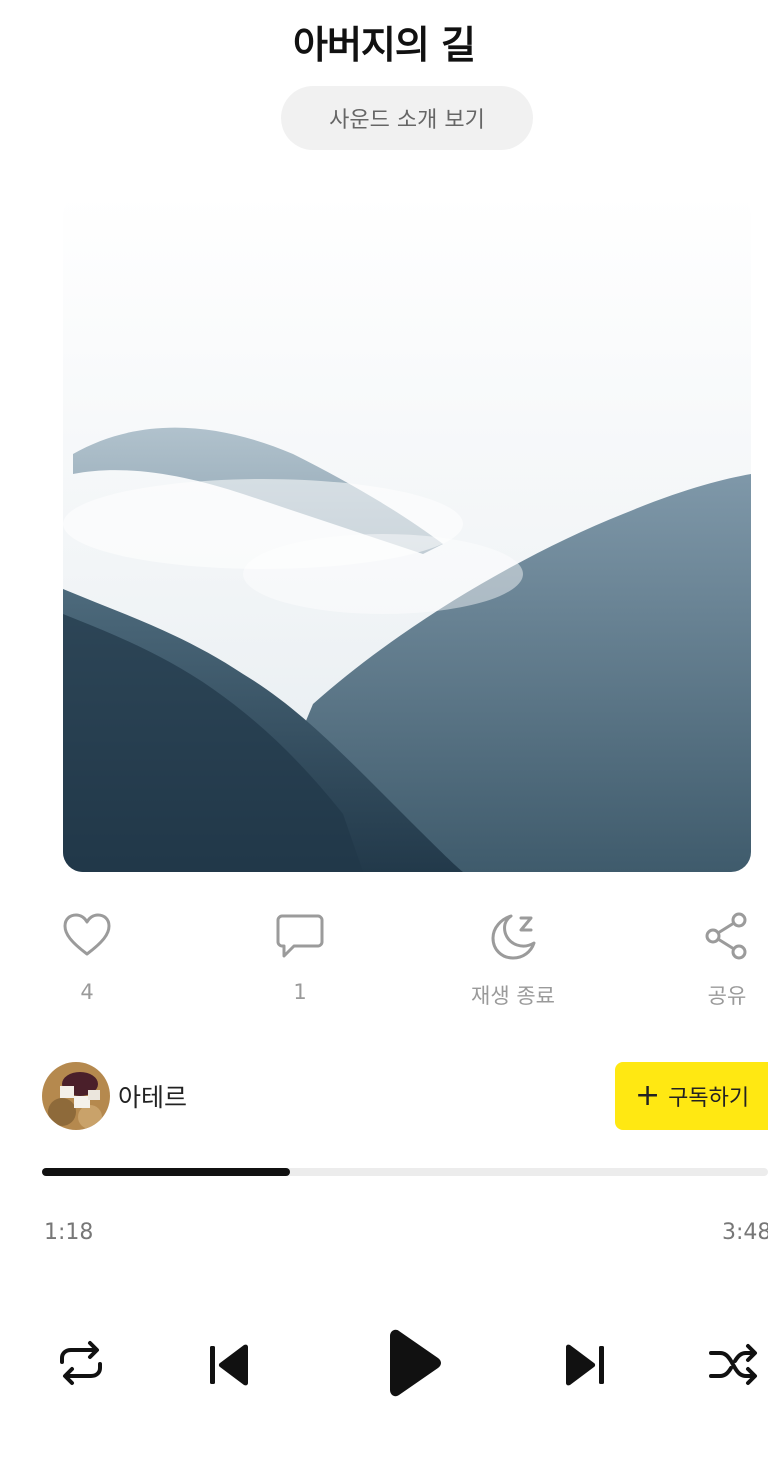 The height and width of the screenshot is (1468, 768). Describe the element at coordinates (300, 936) in the screenshot. I see `comment-icon` at that location.